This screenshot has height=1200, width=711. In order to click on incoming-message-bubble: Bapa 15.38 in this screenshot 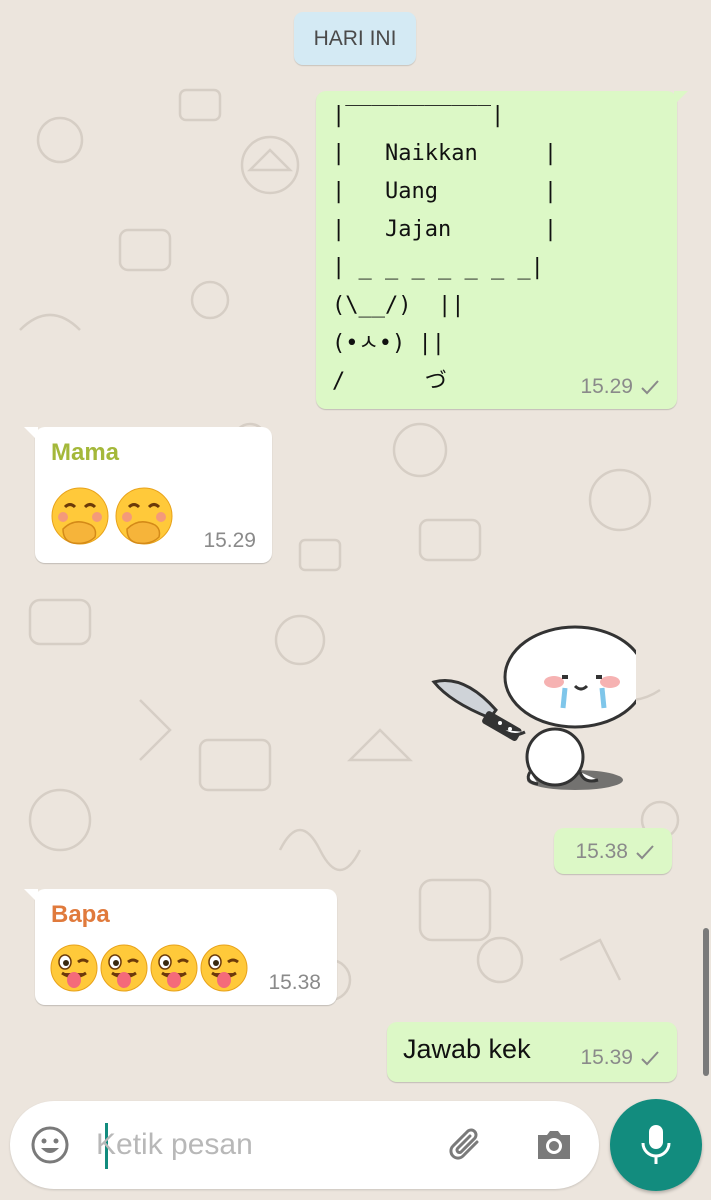, I will do `click(180, 947)`.